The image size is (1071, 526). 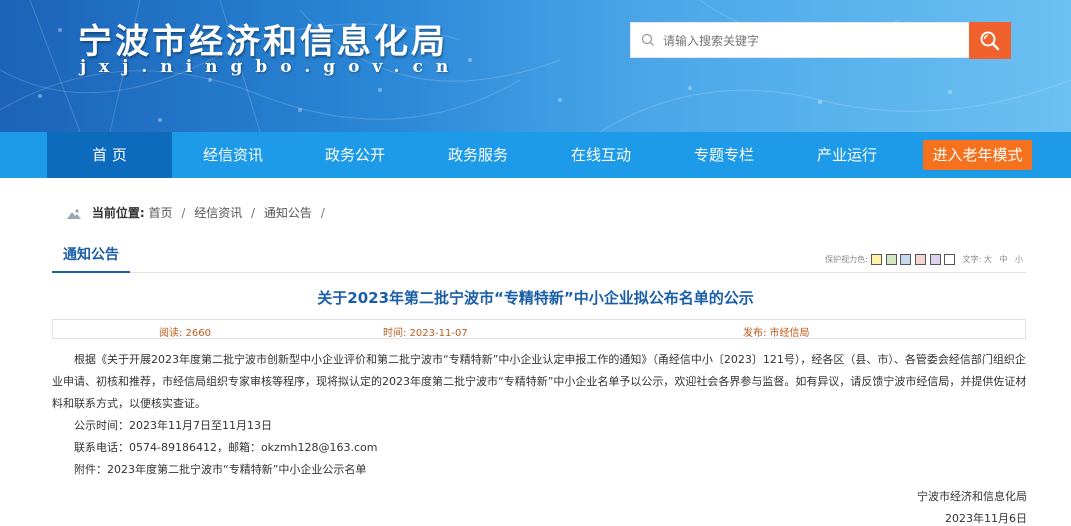 What do you see at coordinates (776, 333) in the screenshot?
I see `publish-source: 发布: 市经信局` at bounding box center [776, 333].